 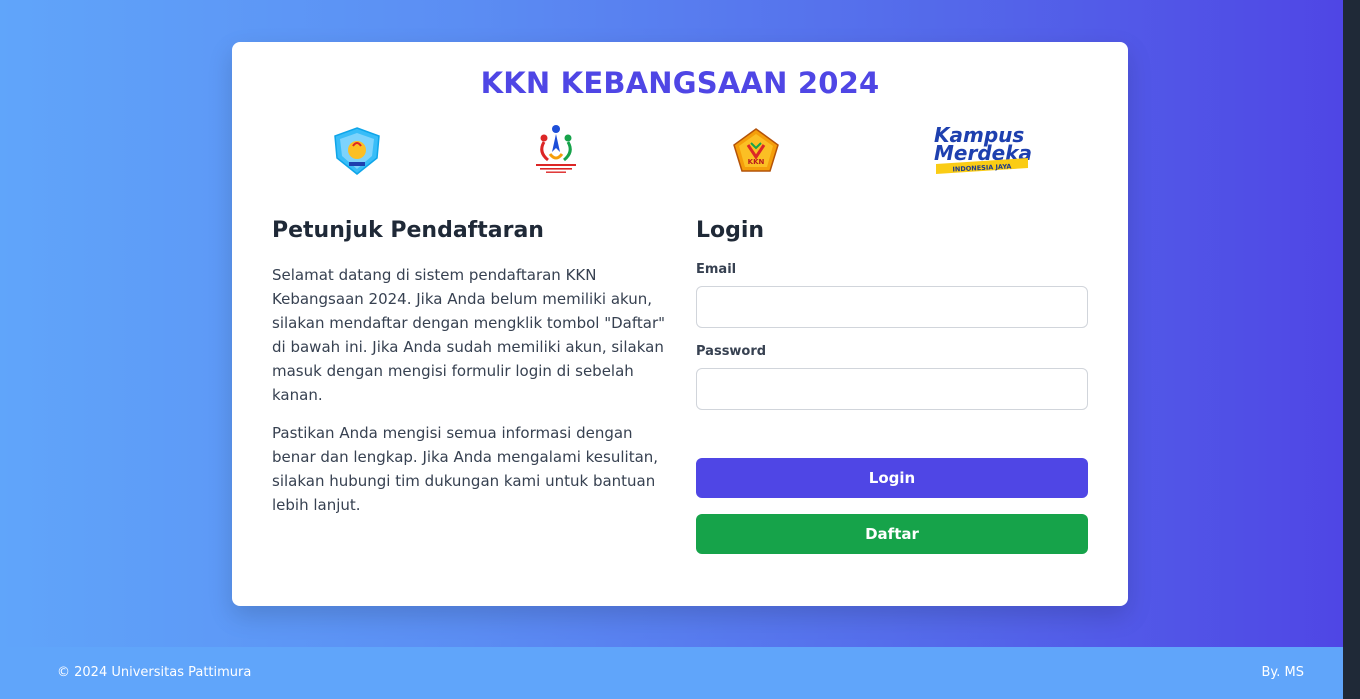 What do you see at coordinates (1283, 672) in the screenshot?
I see `footer-credit: By. MS` at bounding box center [1283, 672].